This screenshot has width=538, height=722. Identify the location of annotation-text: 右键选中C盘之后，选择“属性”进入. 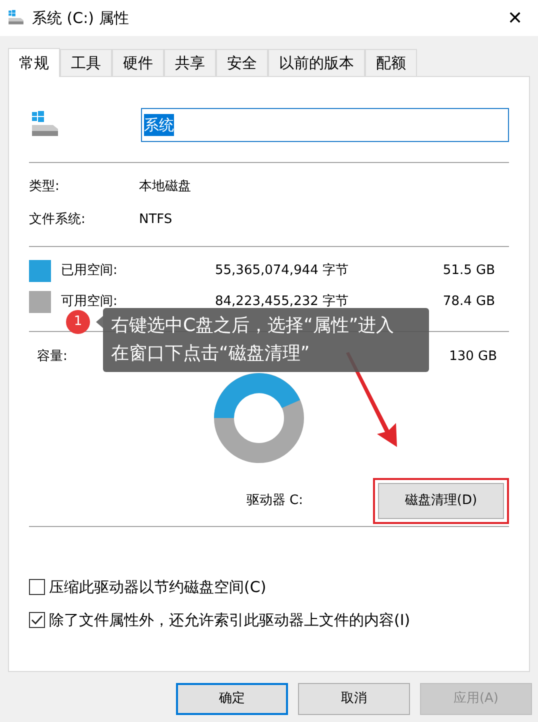
(253, 326).